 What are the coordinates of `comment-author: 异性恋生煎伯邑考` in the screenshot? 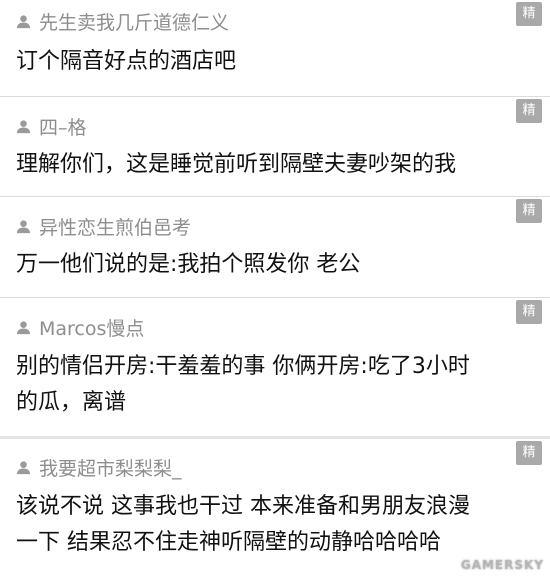 It's located at (103, 226).